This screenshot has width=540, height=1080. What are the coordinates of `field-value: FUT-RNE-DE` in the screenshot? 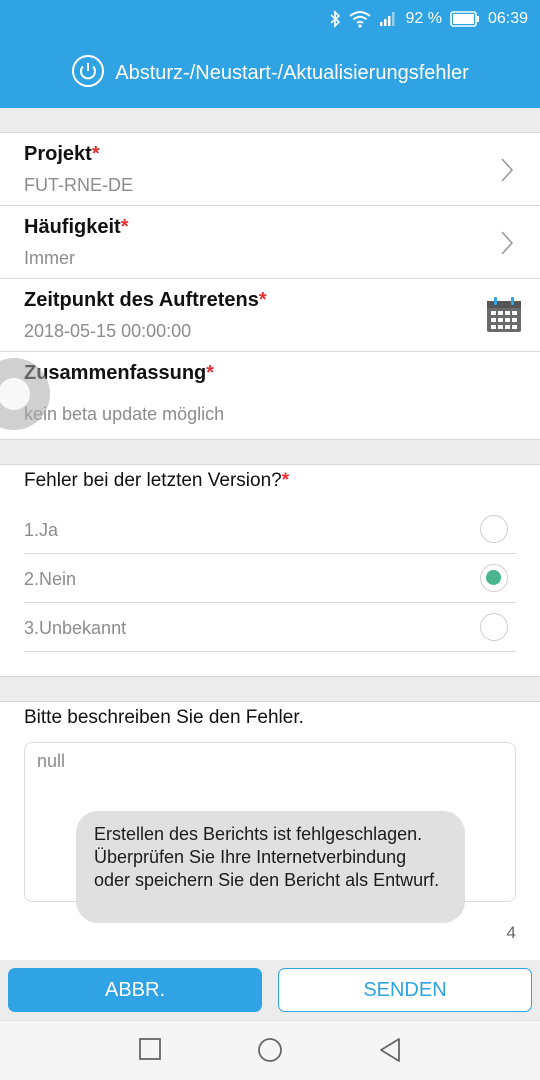 It's located at (78, 185).